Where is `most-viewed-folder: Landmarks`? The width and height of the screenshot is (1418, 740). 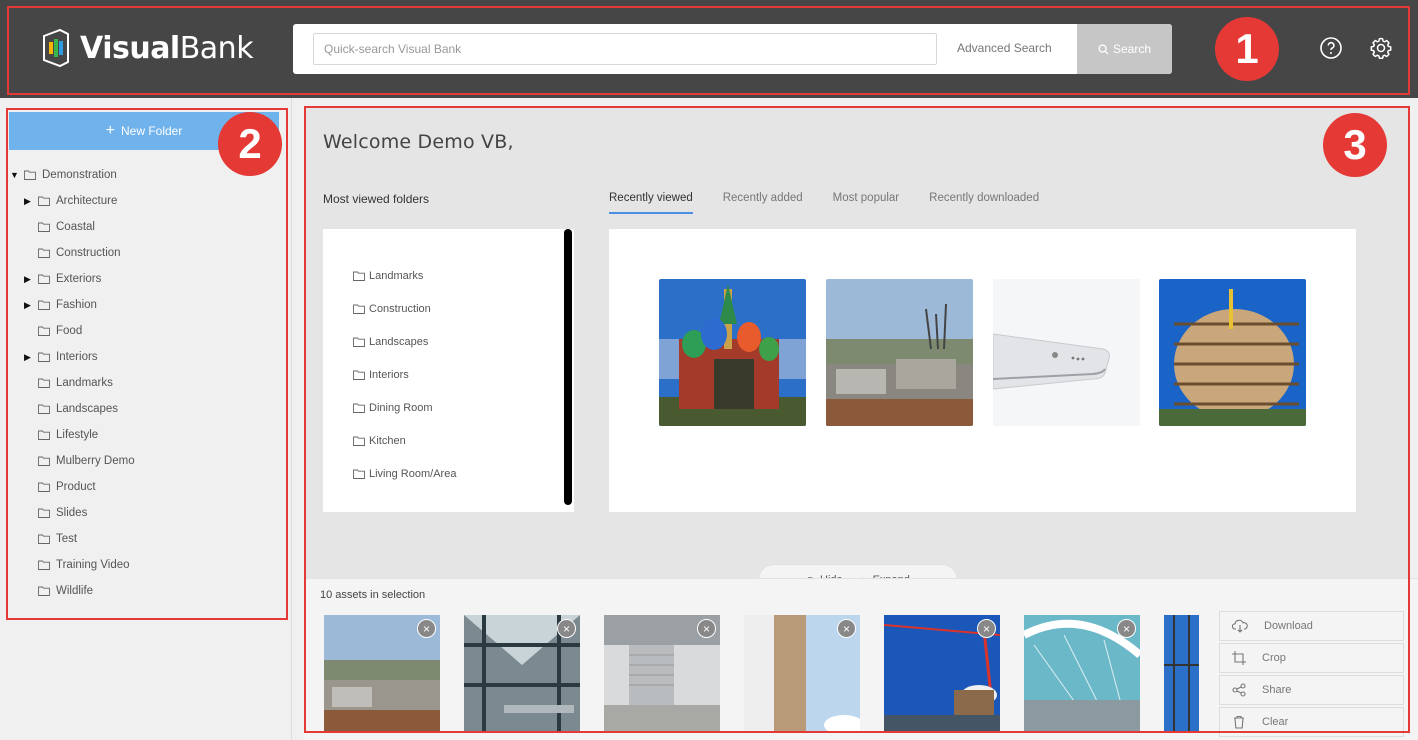
most-viewed-folder: Landmarks is located at coordinates (404, 275).